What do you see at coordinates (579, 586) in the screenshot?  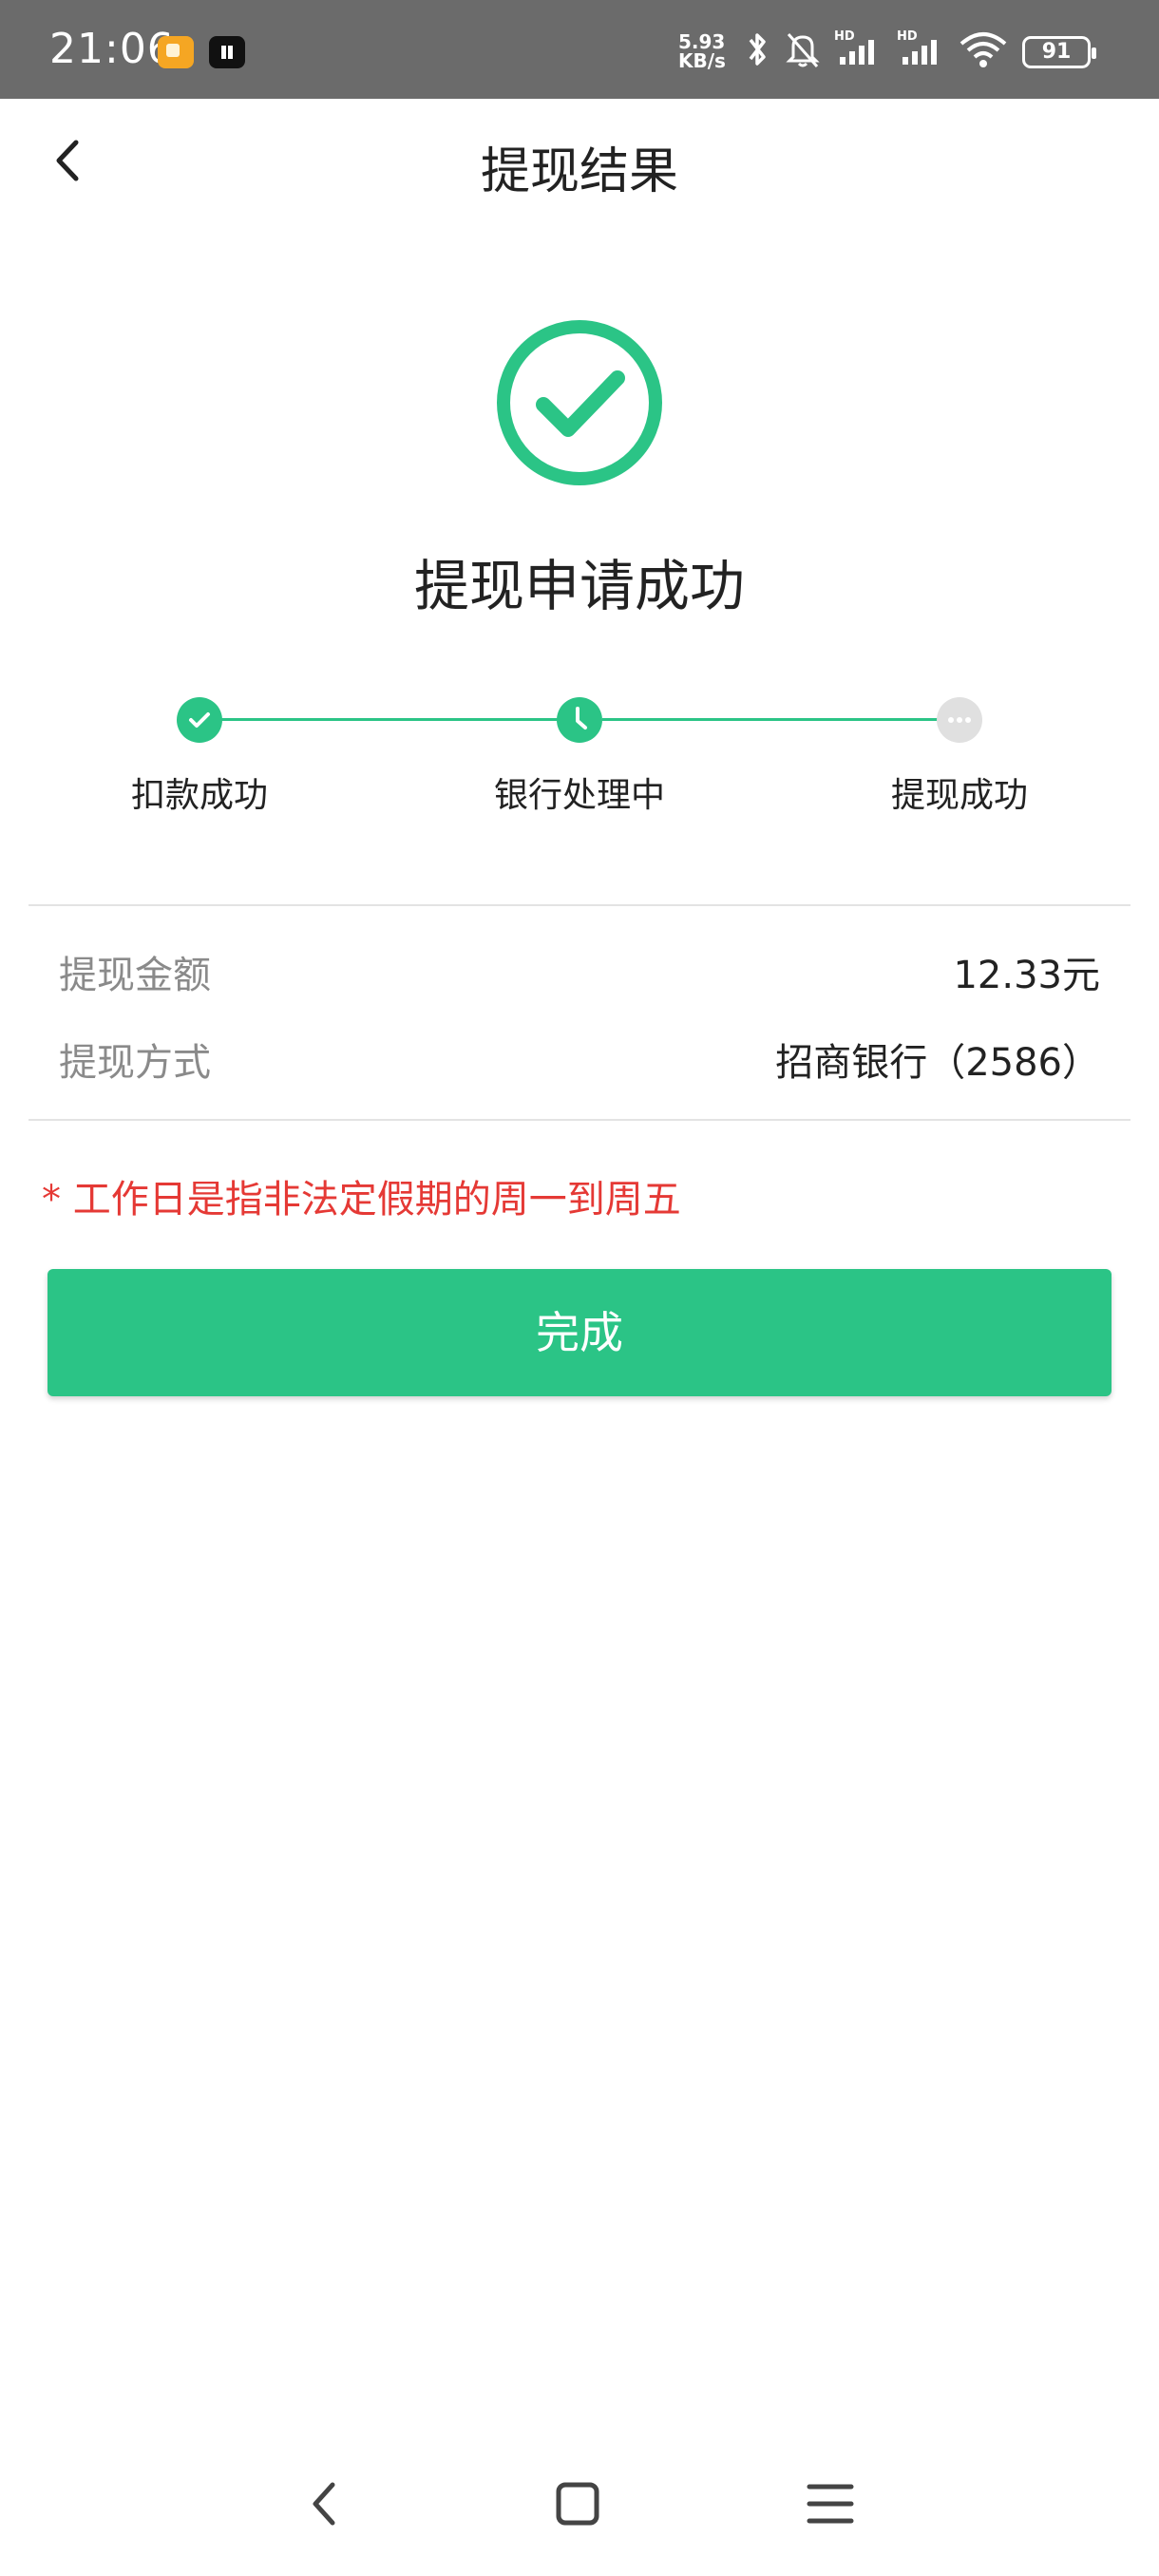 I see `result-title: 提现申请成功` at bounding box center [579, 586].